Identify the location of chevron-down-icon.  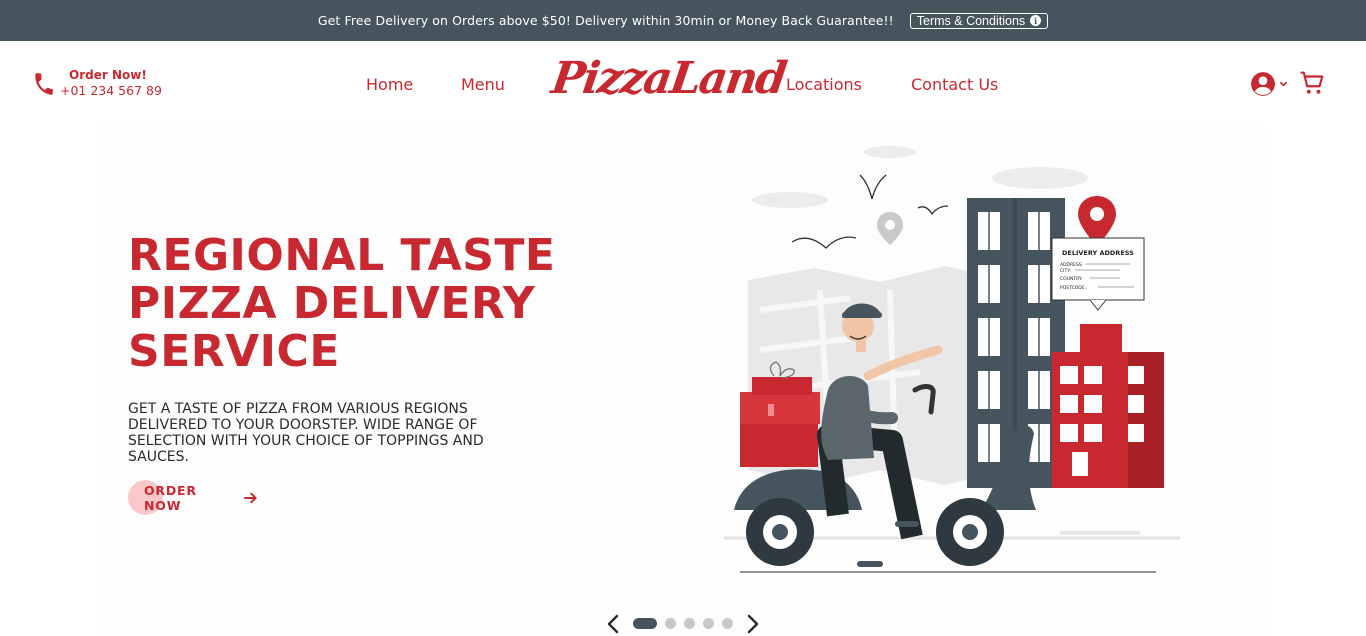
(1283, 83).